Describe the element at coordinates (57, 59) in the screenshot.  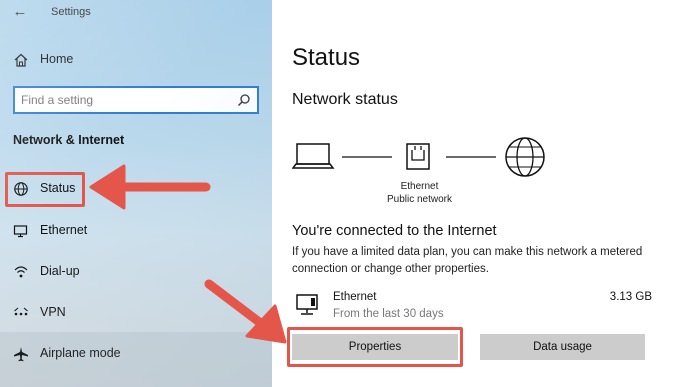
I see `sidebar-item-label: Home` at that location.